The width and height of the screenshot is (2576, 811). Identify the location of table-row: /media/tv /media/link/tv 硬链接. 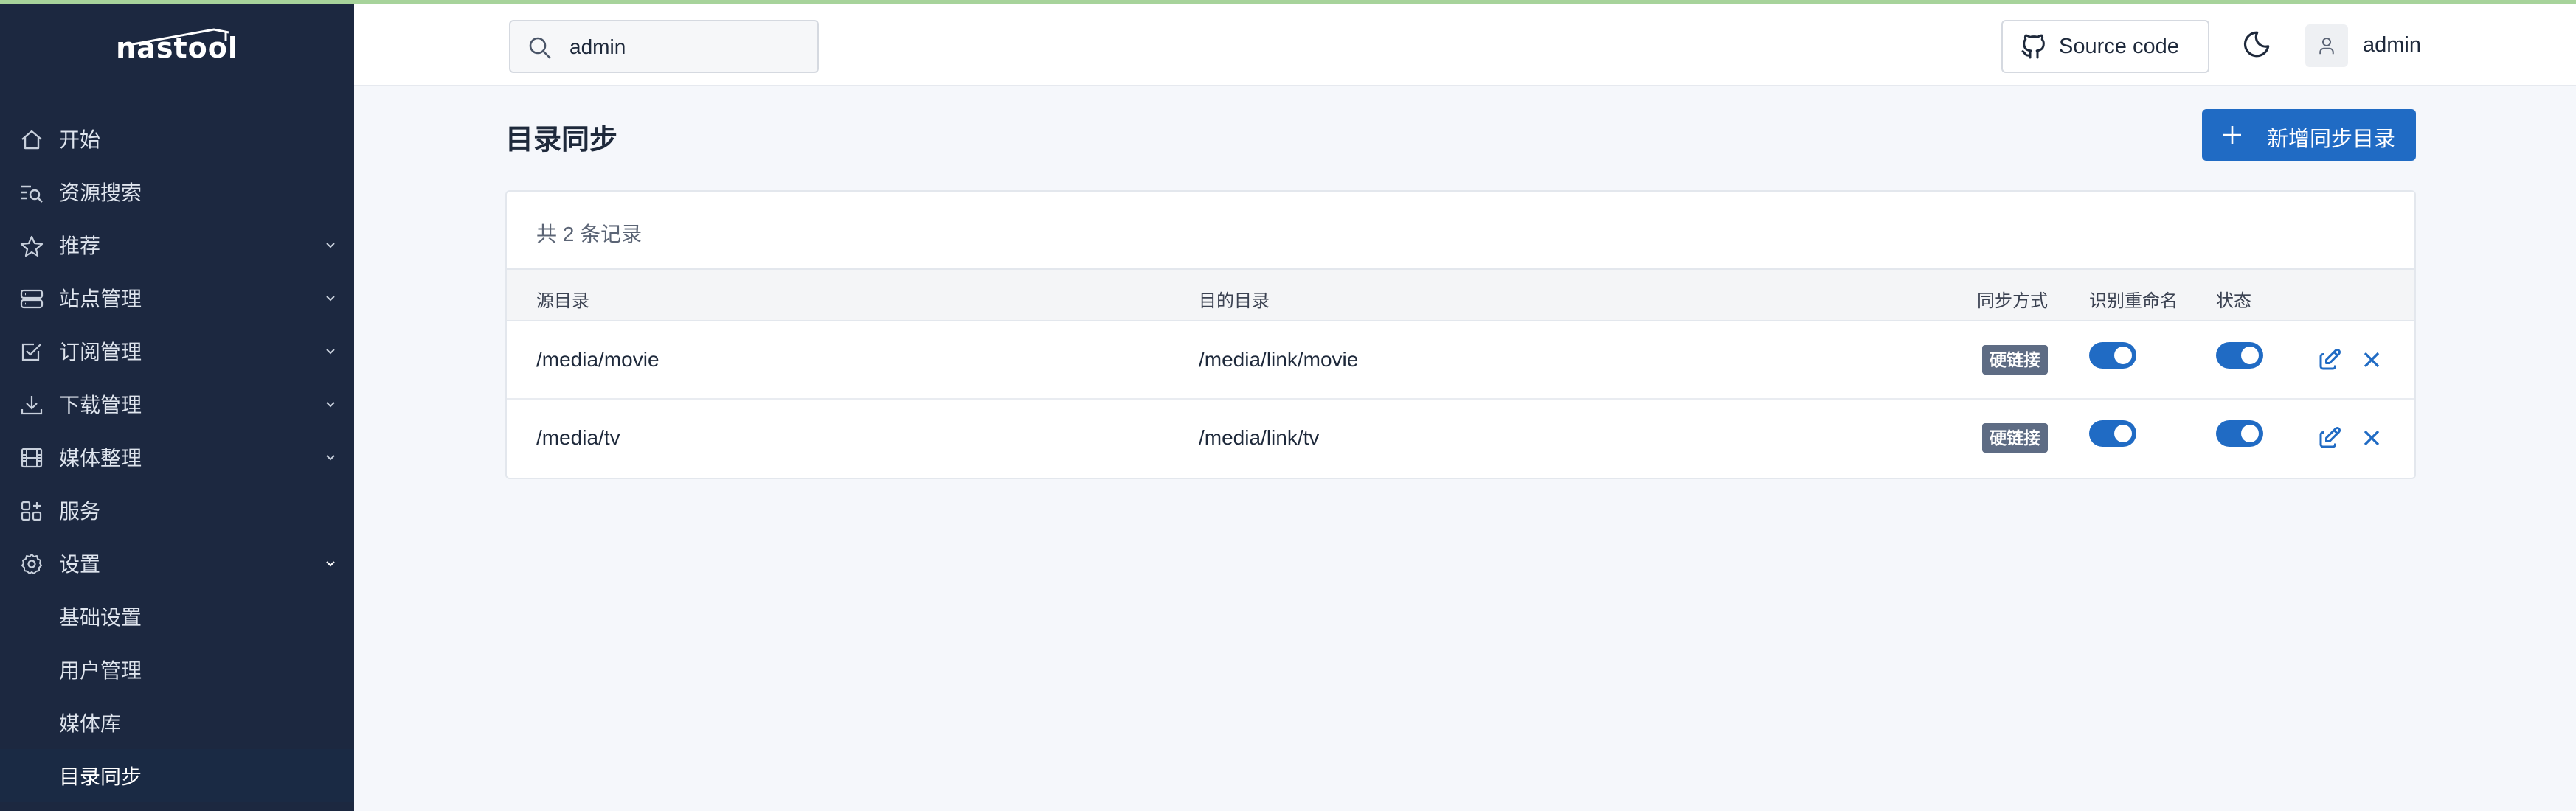
(1461, 439).